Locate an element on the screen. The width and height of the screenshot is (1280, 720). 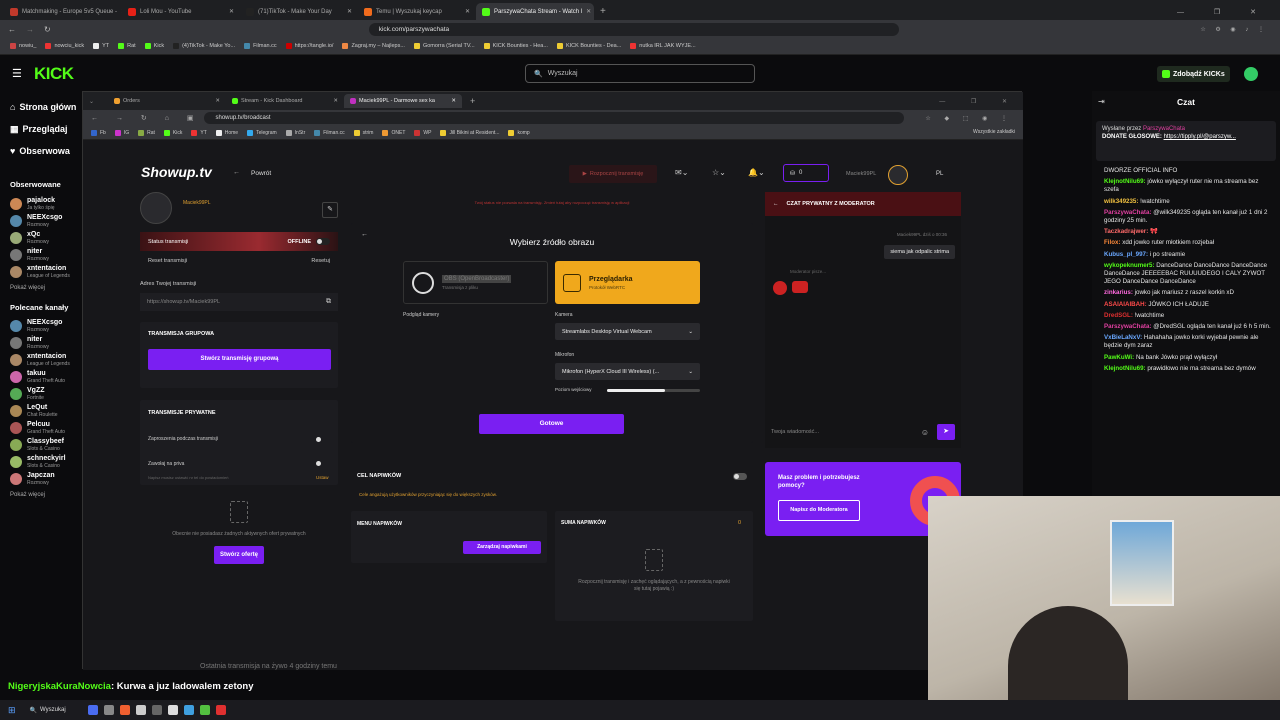
showup-logo: Showup.tv is located at coordinates (176, 172).